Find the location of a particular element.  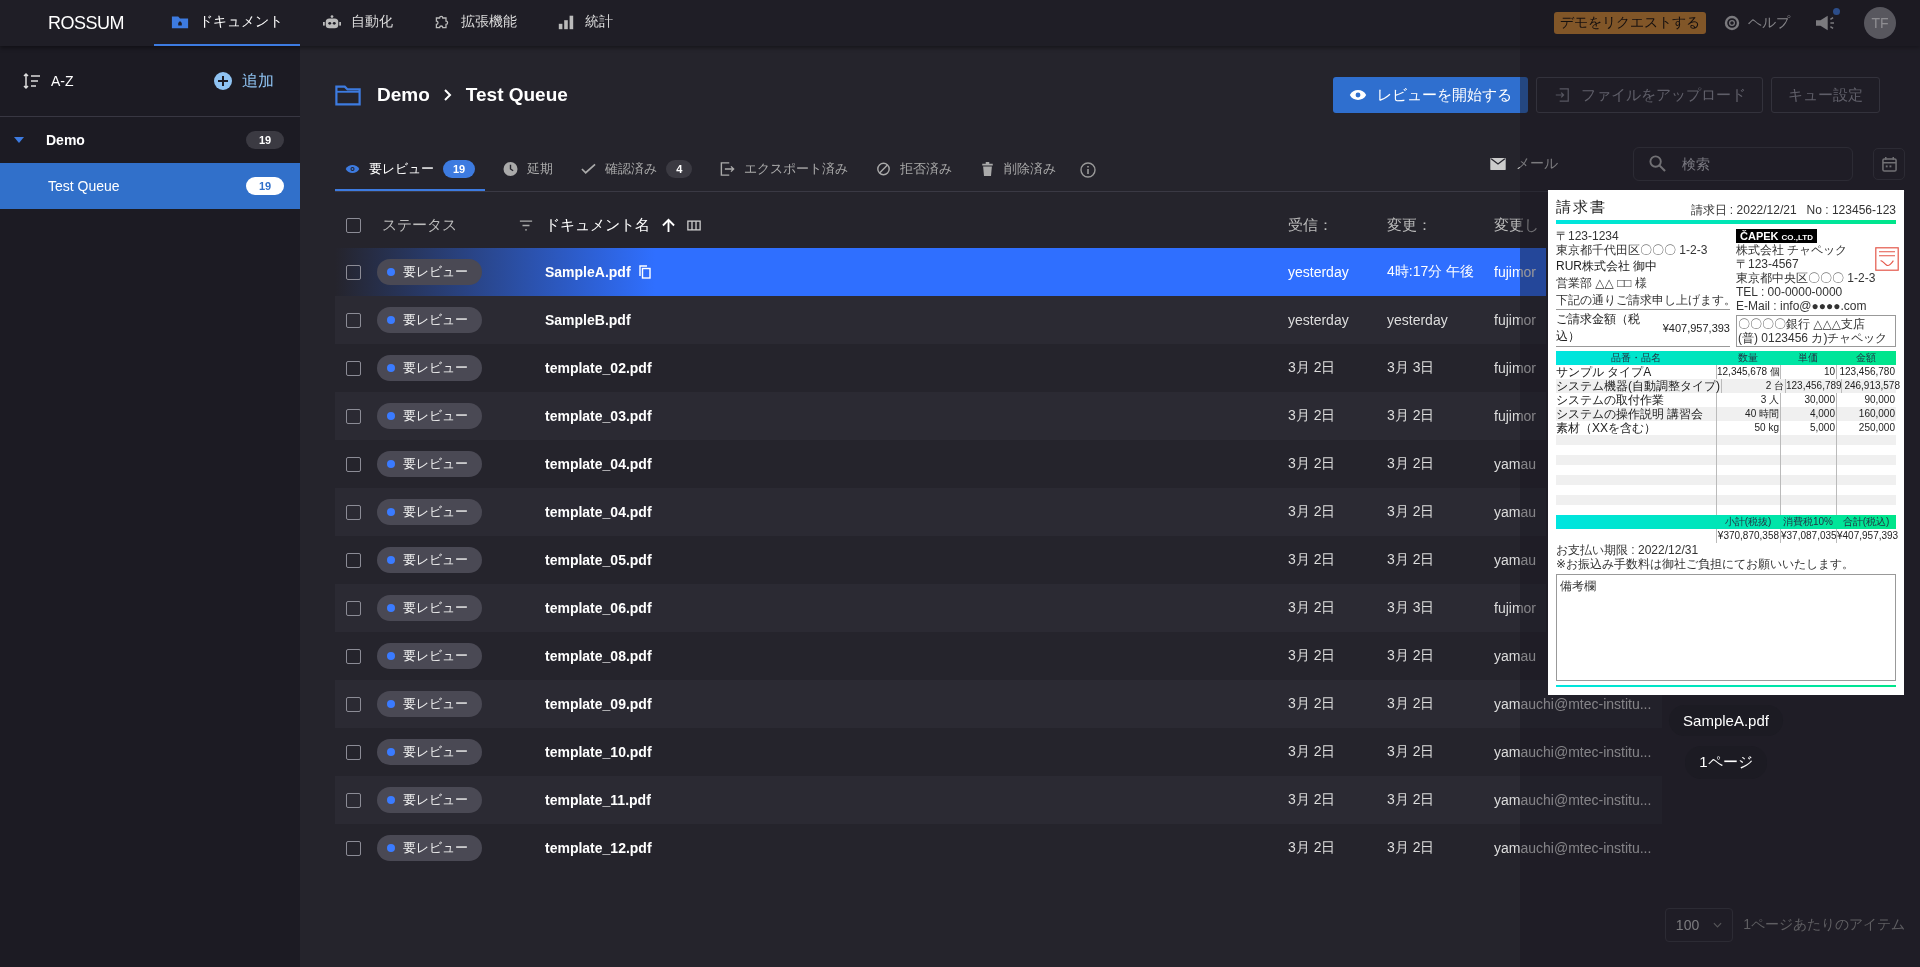

document-preview is located at coordinates (1726, 442).